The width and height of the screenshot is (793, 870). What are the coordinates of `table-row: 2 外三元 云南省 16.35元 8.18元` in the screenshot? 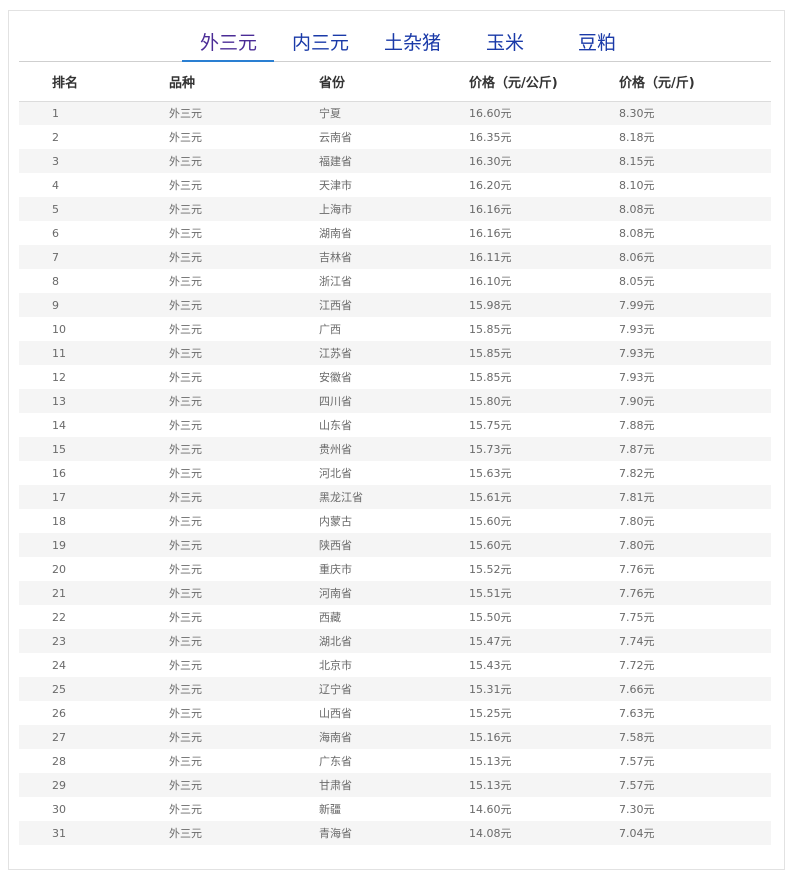 It's located at (395, 137).